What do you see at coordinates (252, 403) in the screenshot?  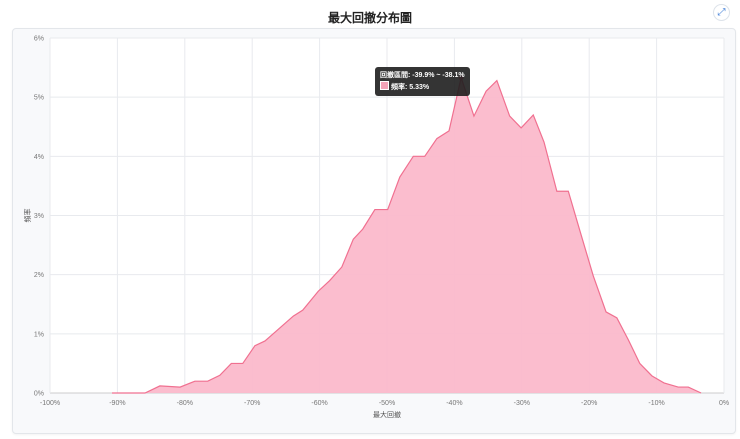 I see `x-tick-label: -70%` at bounding box center [252, 403].